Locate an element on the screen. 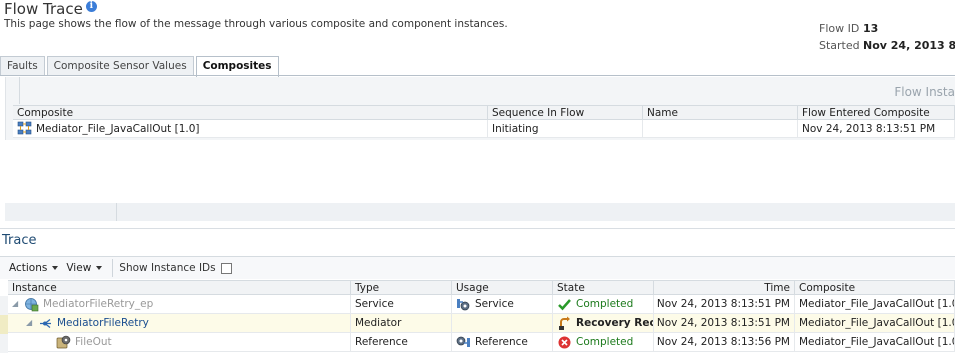 Image resolution: width=955 pixels, height=353 pixels. composite-icon is located at coordinates (24, 128).